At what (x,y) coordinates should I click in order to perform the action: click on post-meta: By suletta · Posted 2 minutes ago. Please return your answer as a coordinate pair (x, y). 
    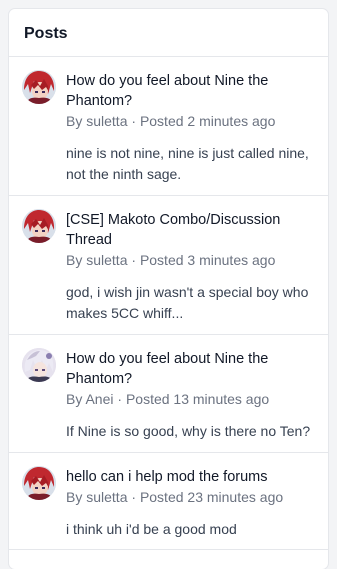
    Looking at the image, I should click on (190, 121).